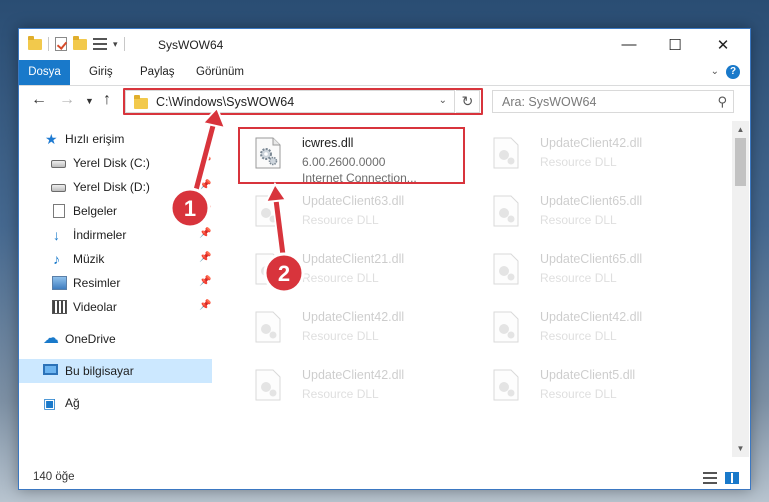 This screenshot has width=769, height=502. Describe the element at coordinates (115, 403) in the screenshot. I see `sidebar-item-network: ▣ Ağ` at that location.